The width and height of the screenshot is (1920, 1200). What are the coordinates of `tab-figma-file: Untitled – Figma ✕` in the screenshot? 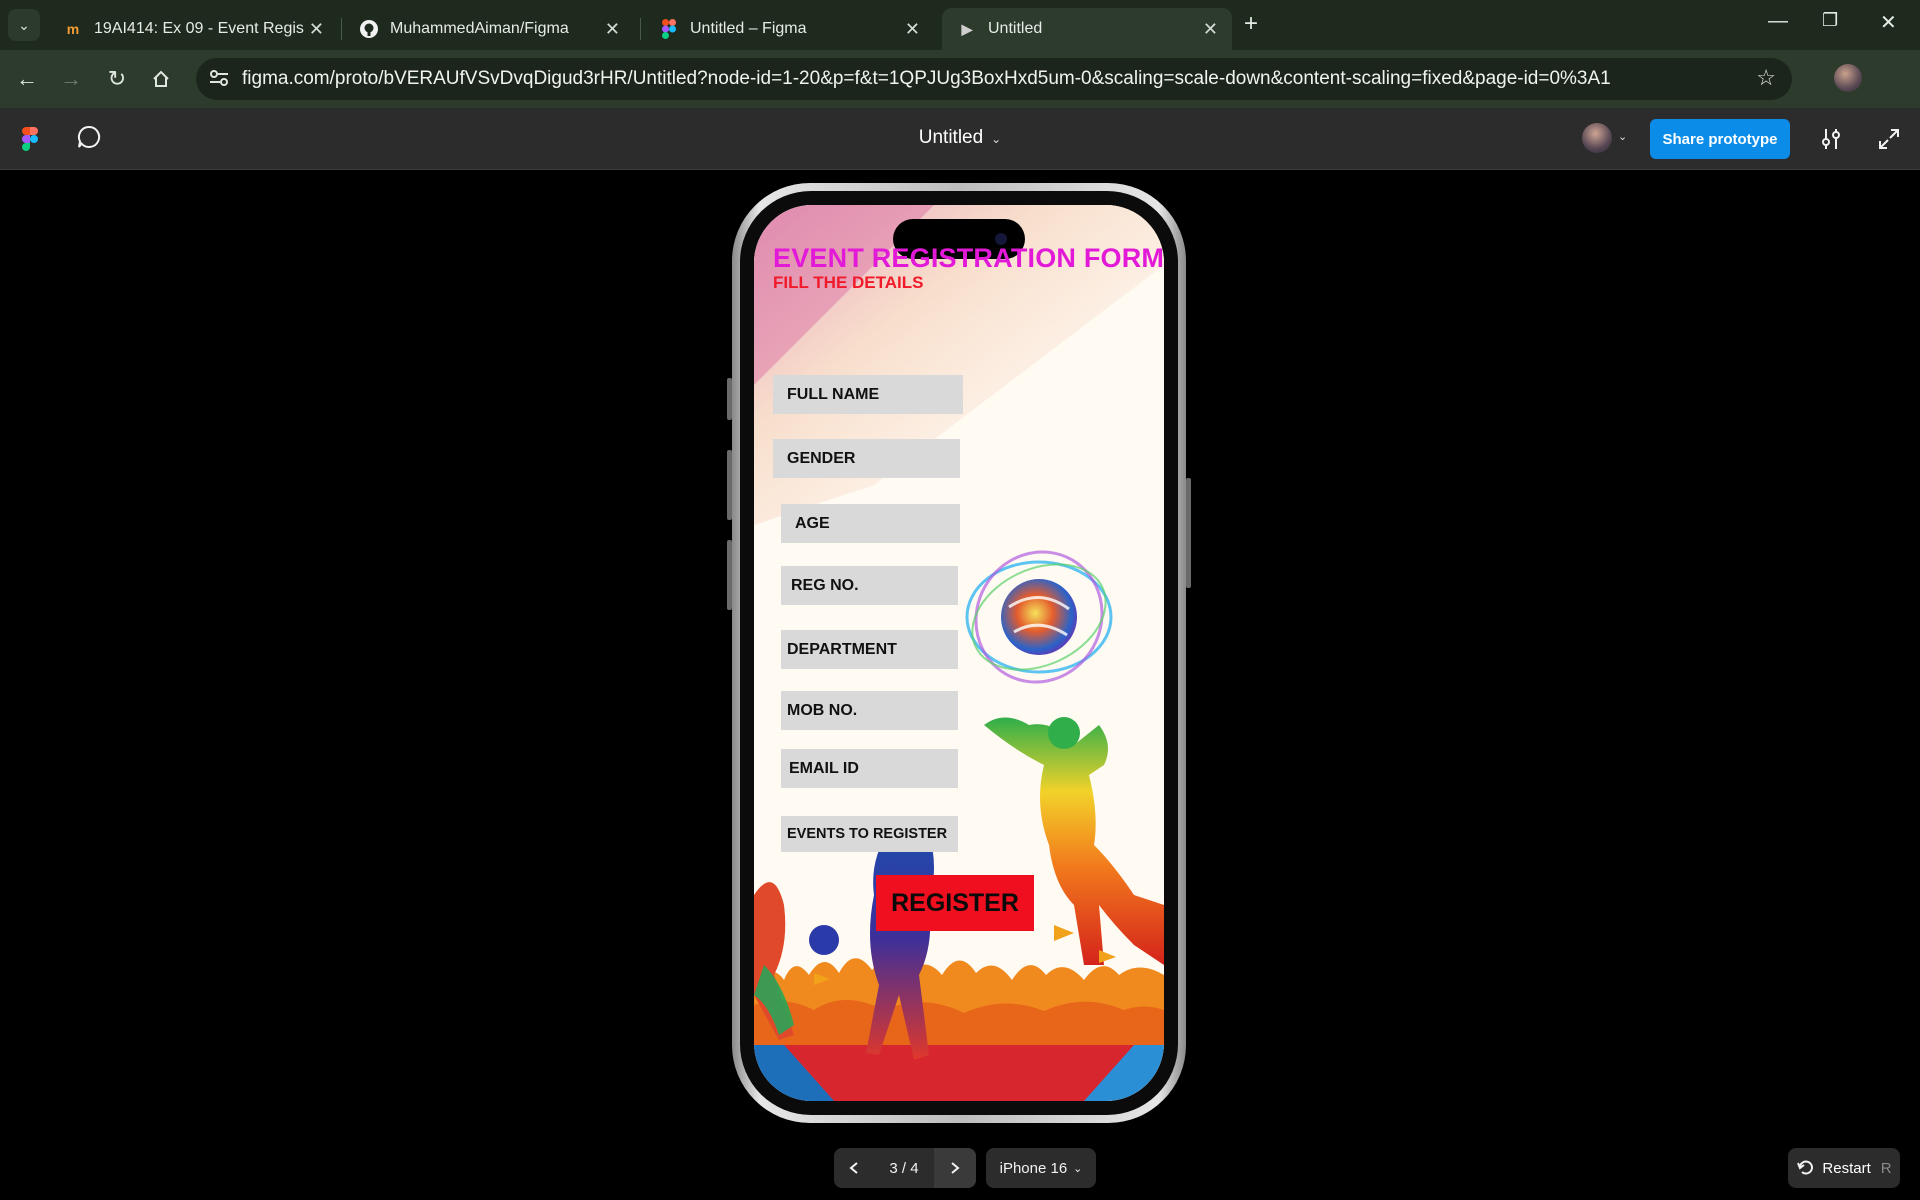 It's located at (789, 29).